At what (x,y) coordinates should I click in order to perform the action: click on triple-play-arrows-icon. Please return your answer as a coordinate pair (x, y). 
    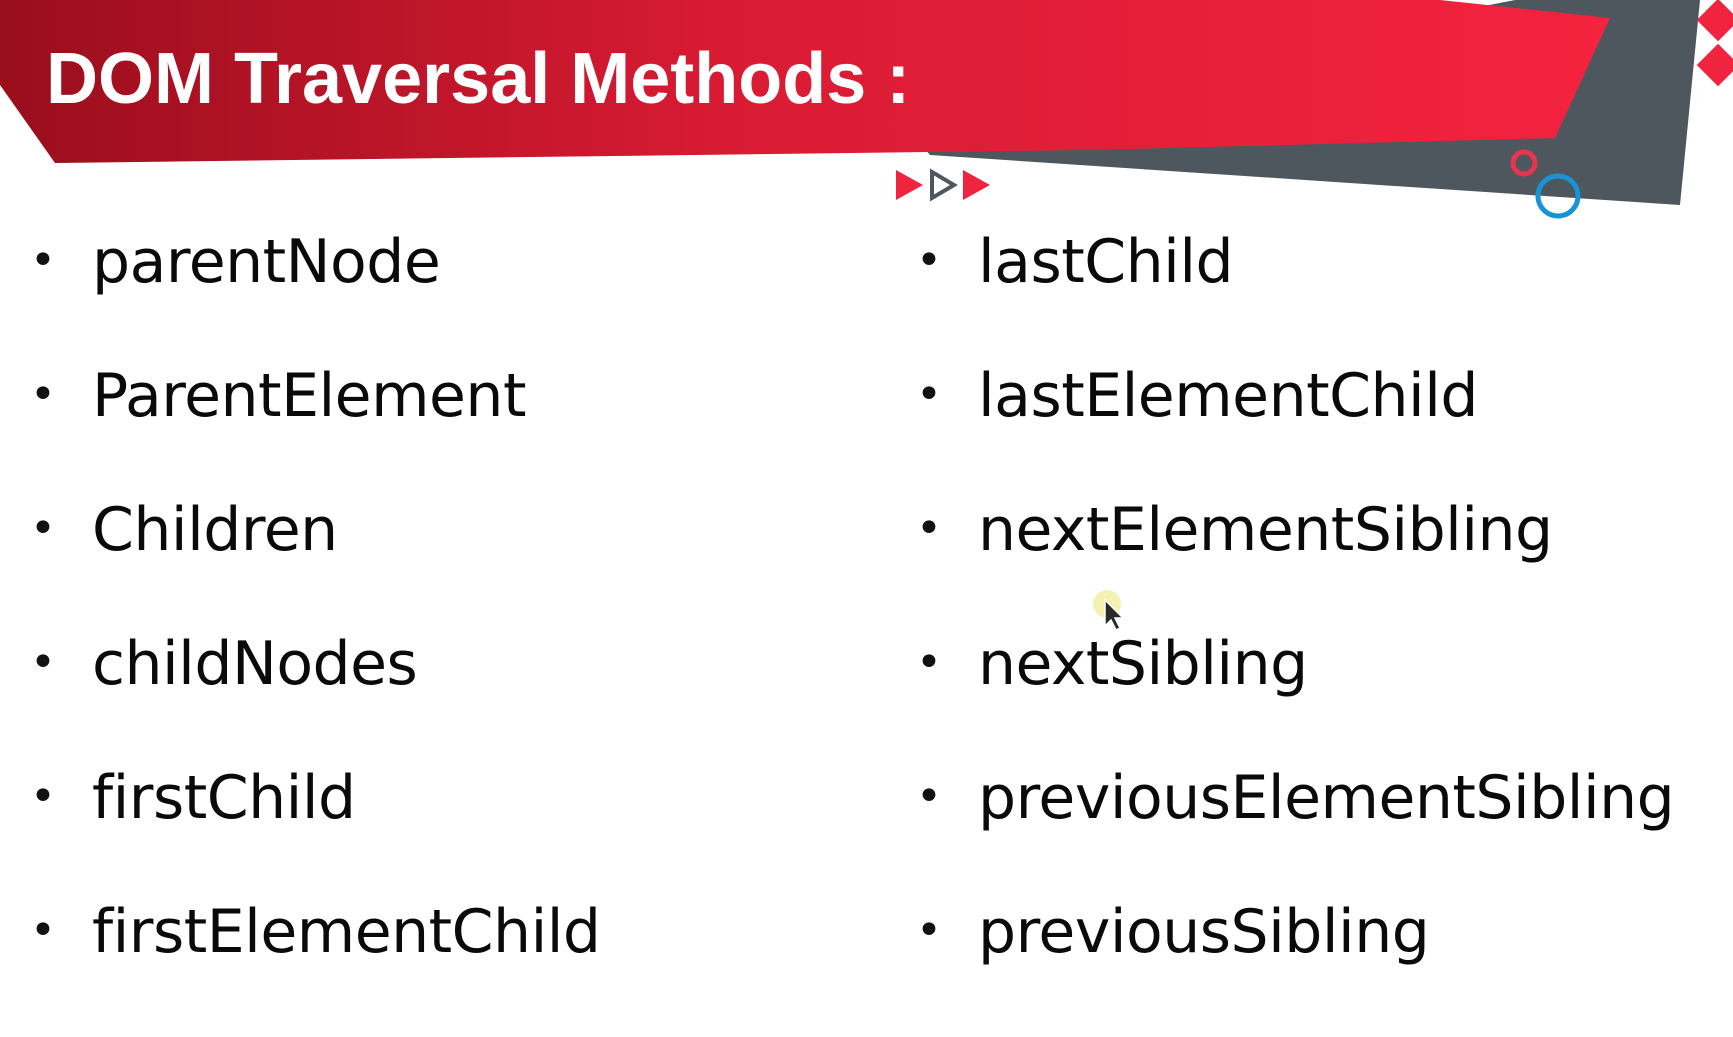
    Looking at the image, I should click on (943, 185).